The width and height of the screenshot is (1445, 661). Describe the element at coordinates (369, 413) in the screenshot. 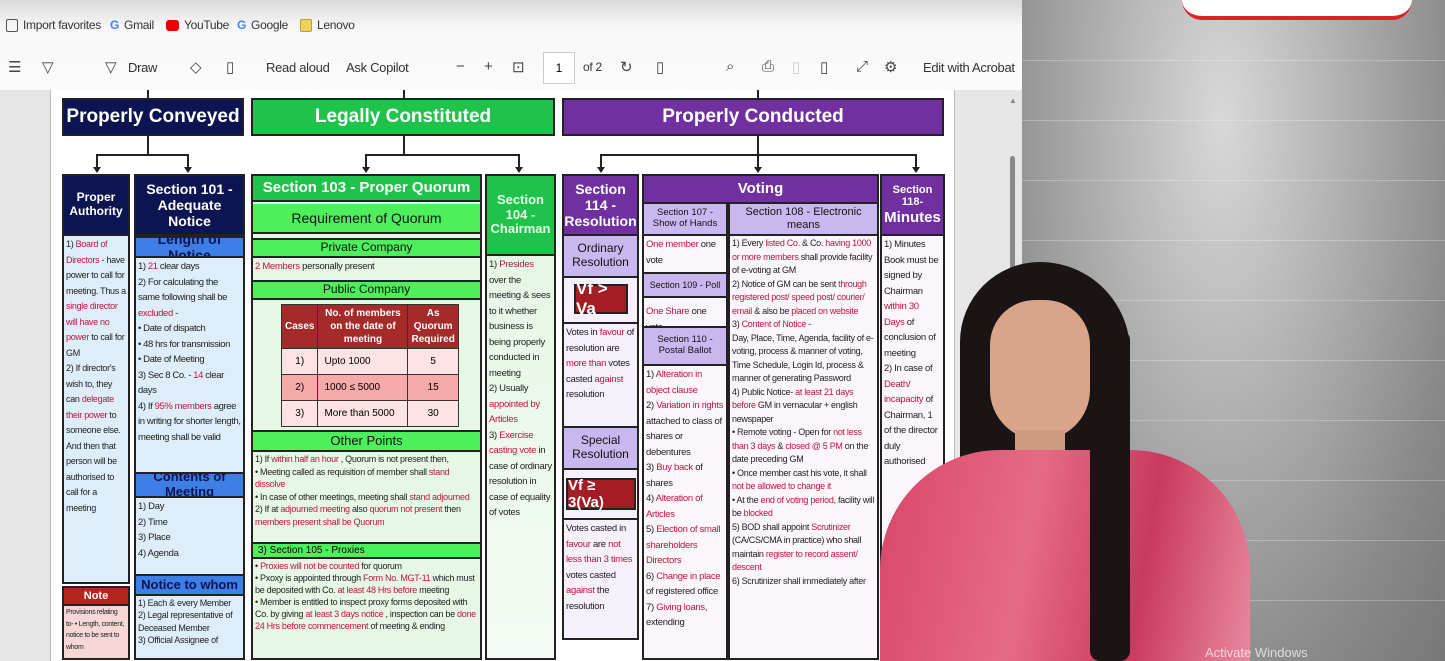

I see `table-row: 3) More than 5000 30` at that location.